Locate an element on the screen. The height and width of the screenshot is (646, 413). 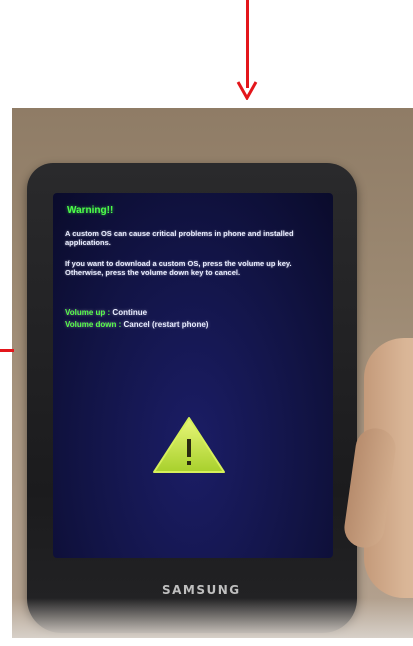
warning-title: Warning!! is located at coordinates (90, 210).